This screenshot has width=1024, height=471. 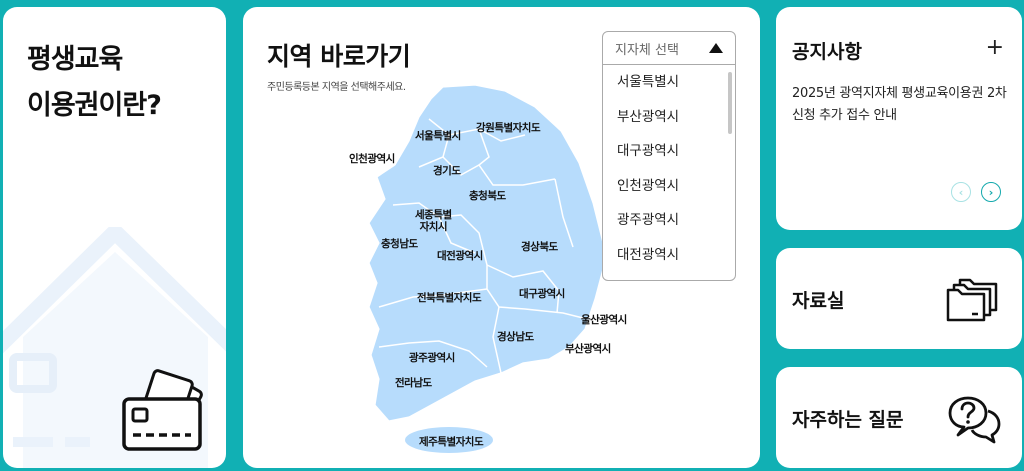 I want to click on notice-item-link: 2025년 광역지자체 평생교육이용권 2차 신청 추가 접수 안내, so click(x=901, y=105).